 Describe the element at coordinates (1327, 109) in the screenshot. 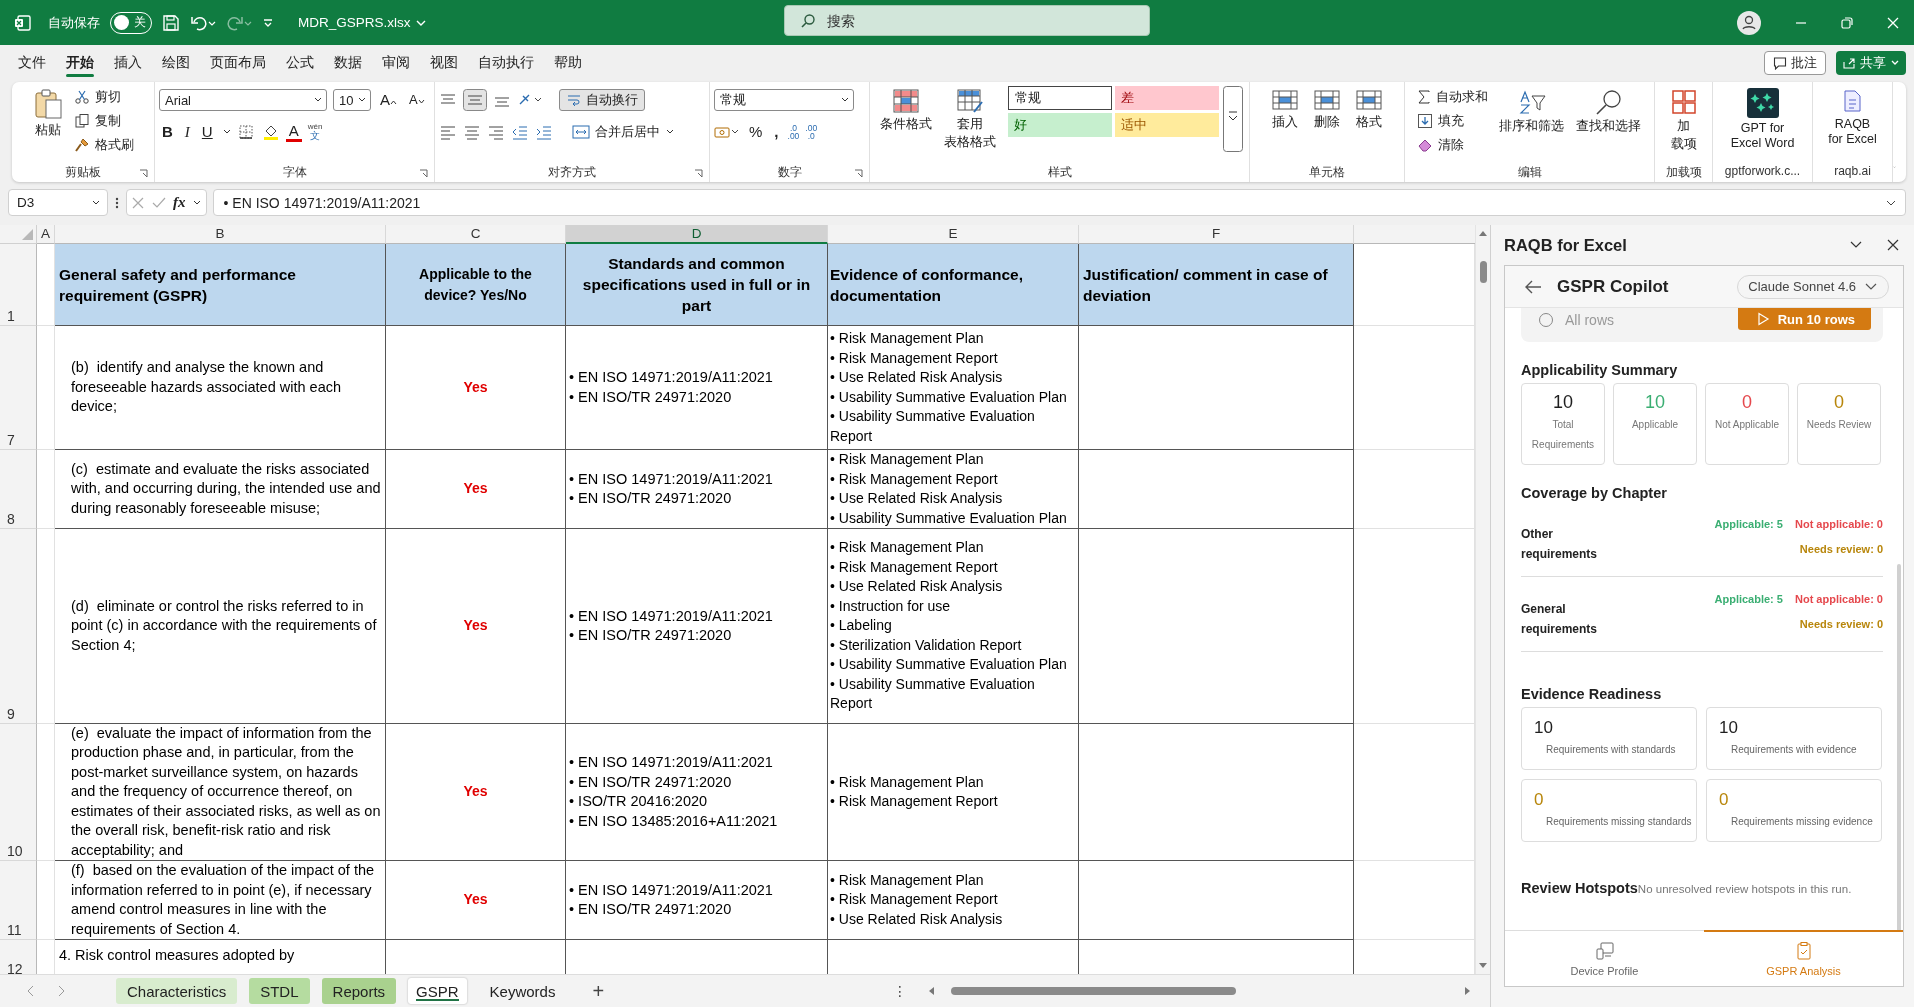

I see `cells-button: 删除` at that location.